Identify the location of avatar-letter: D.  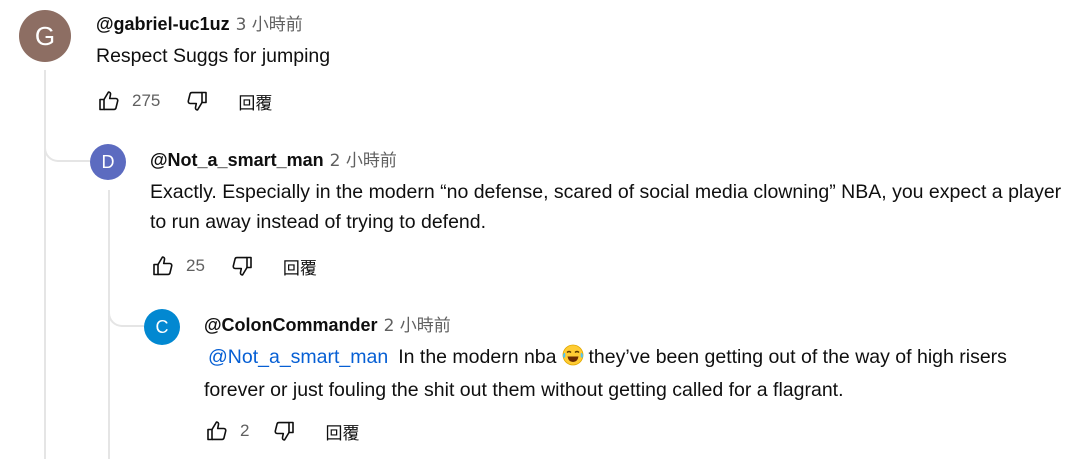
(108, 161).